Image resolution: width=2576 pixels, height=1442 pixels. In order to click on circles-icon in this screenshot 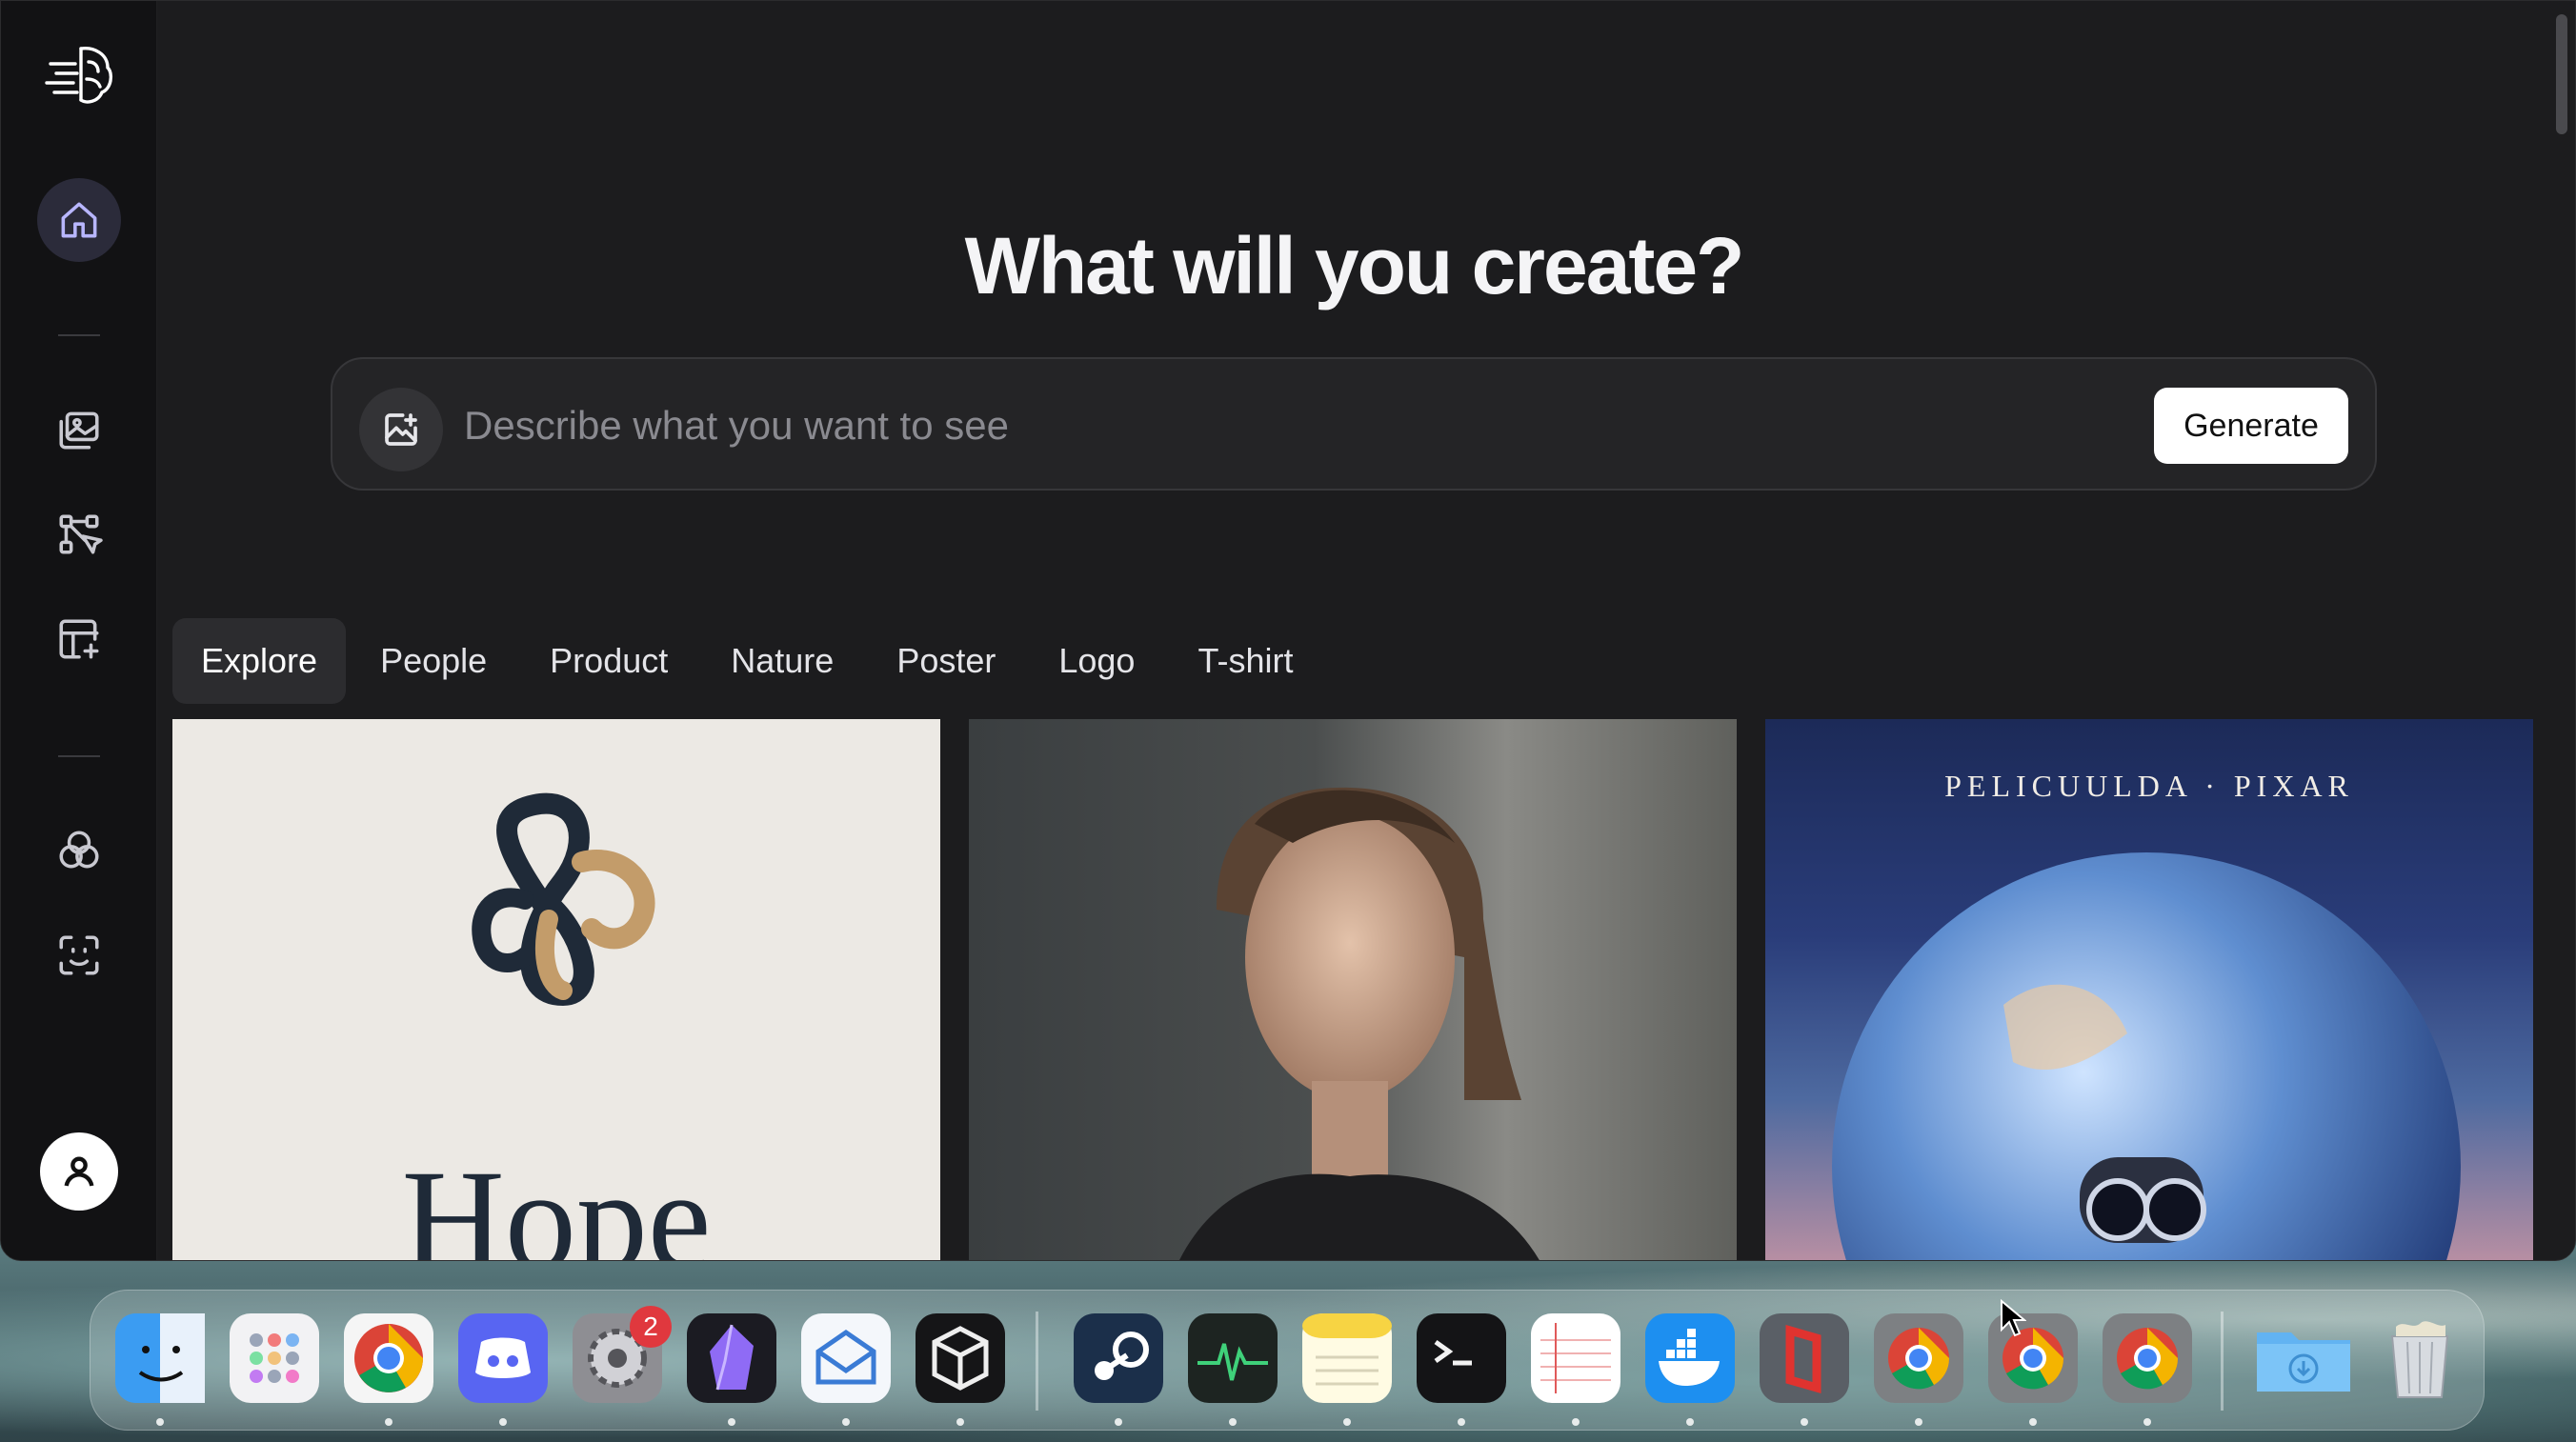, I will do `click(79, 850)`.